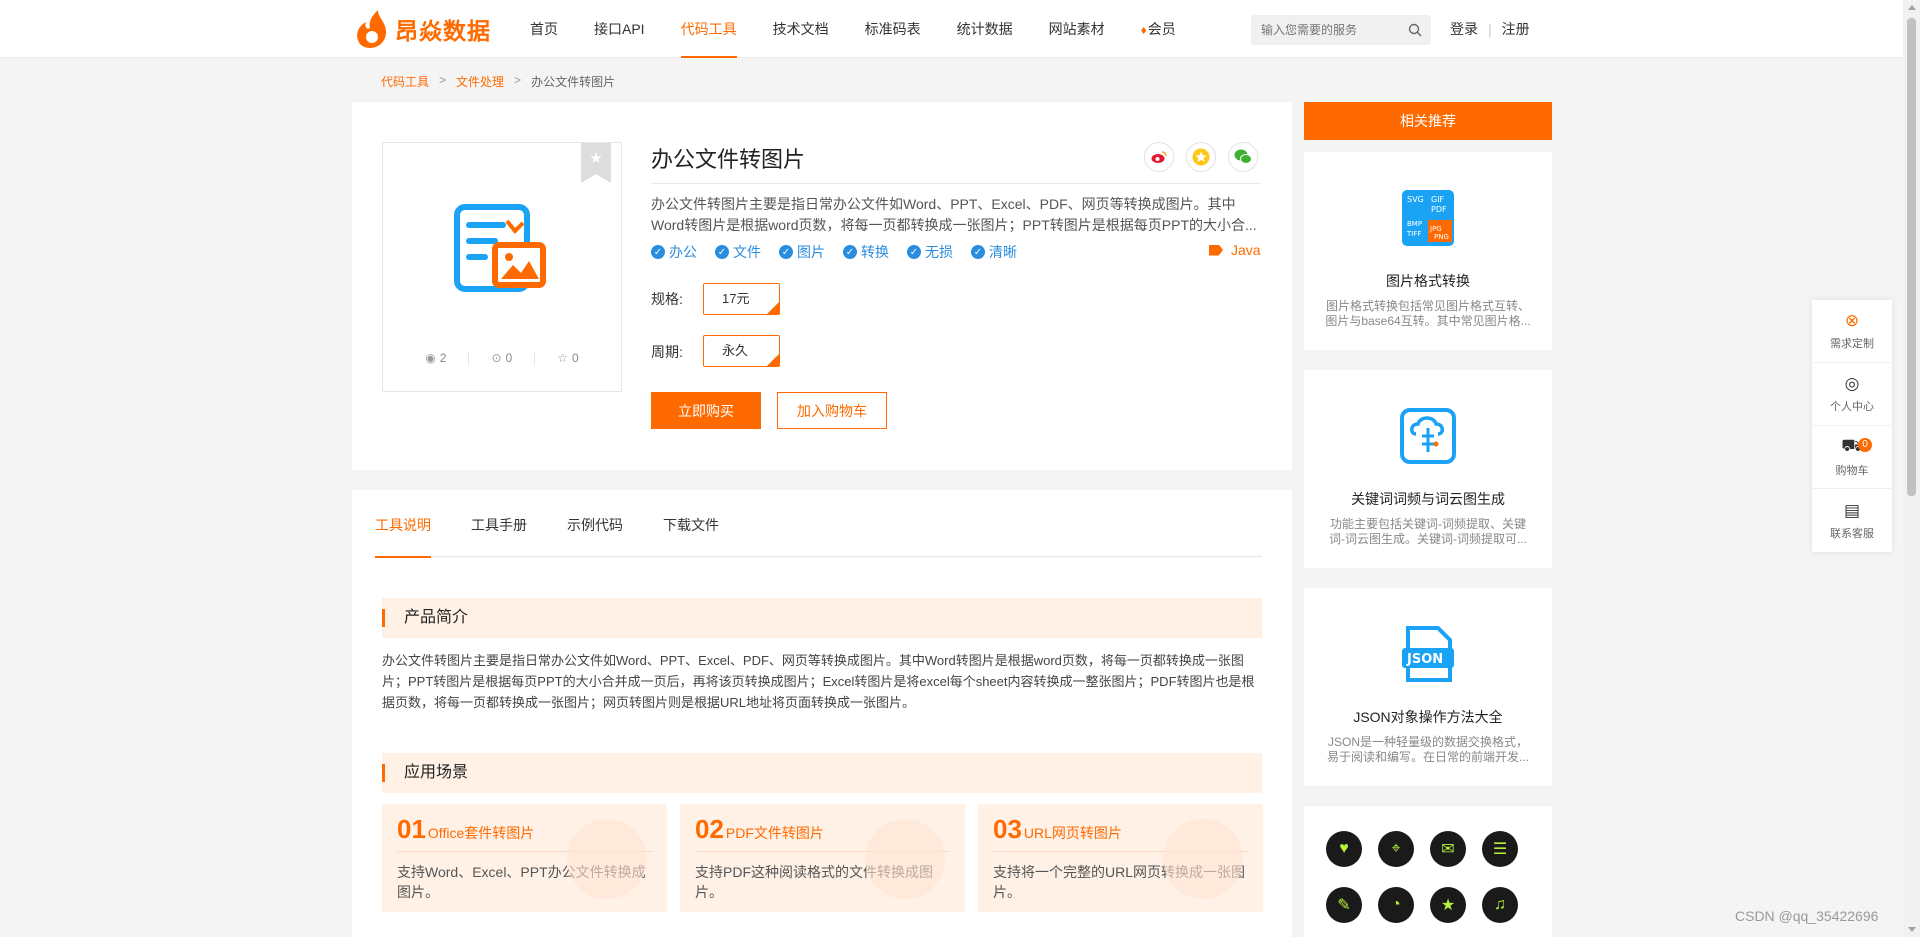  Describe the element at coordinates (1424, 659) in the screenshot. I see `svg-text: JSON` at that location.